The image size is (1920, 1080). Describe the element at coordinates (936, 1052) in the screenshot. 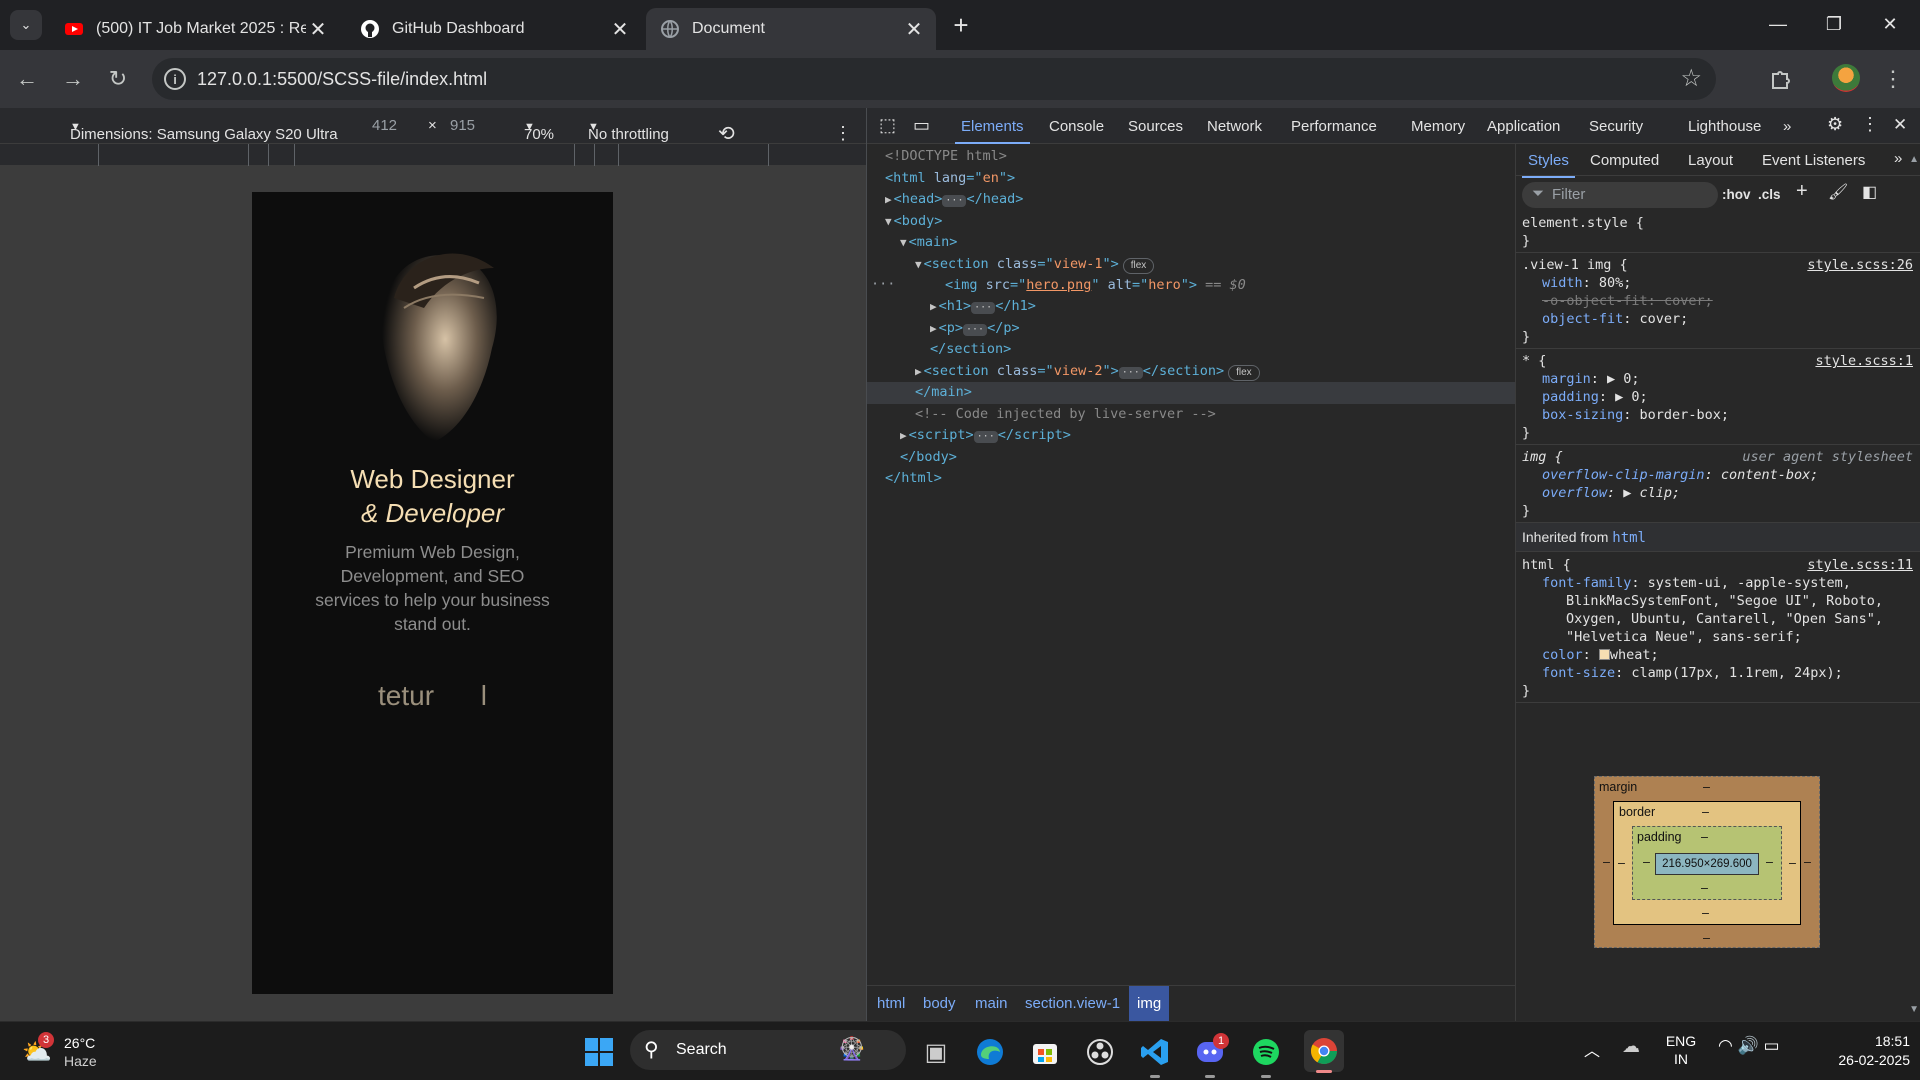

I see `task-view-button: ▣` at that location.